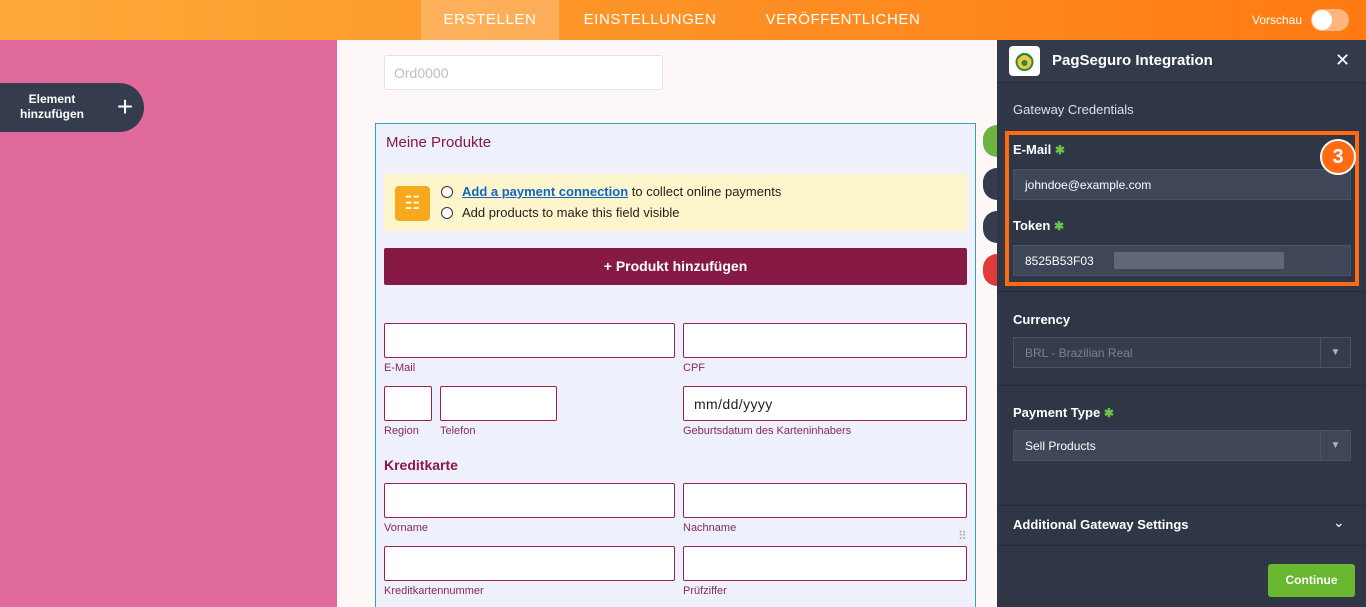  What do you see at coordinates (439, 142) in the screenshot?
I see `products-title: Meine Produkte` at bounding box center [439, 142].